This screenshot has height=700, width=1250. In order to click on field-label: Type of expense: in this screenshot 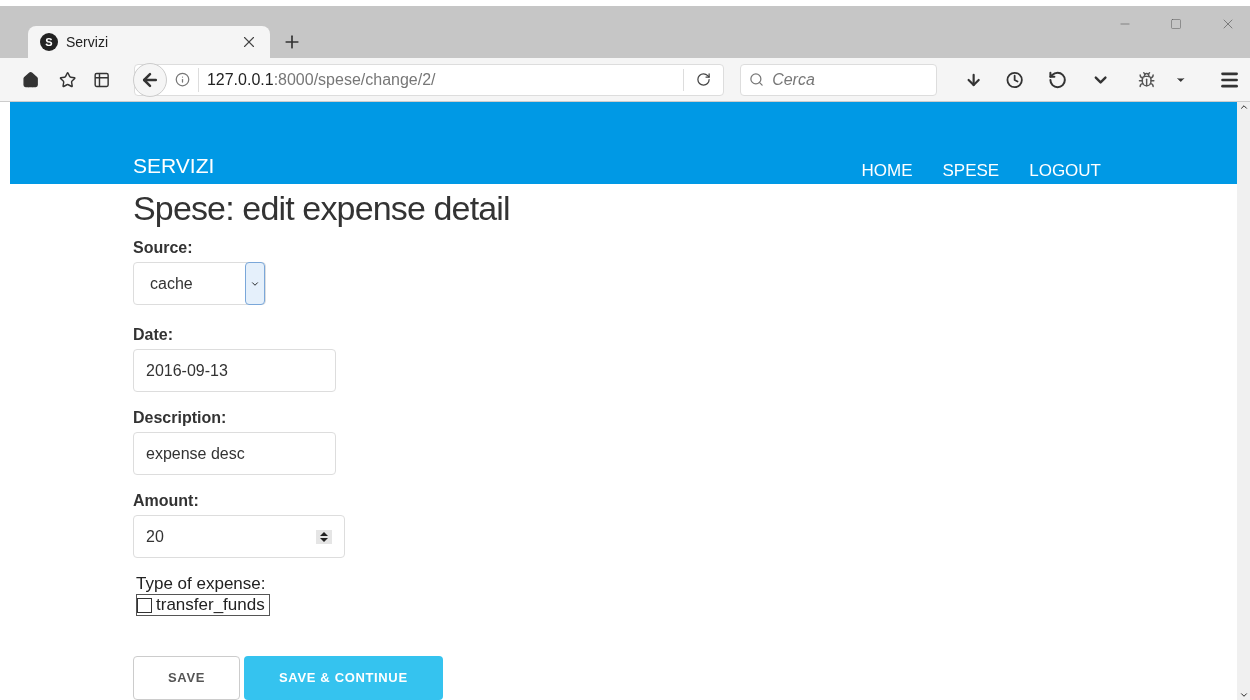, I will do `click(201, 584)`.